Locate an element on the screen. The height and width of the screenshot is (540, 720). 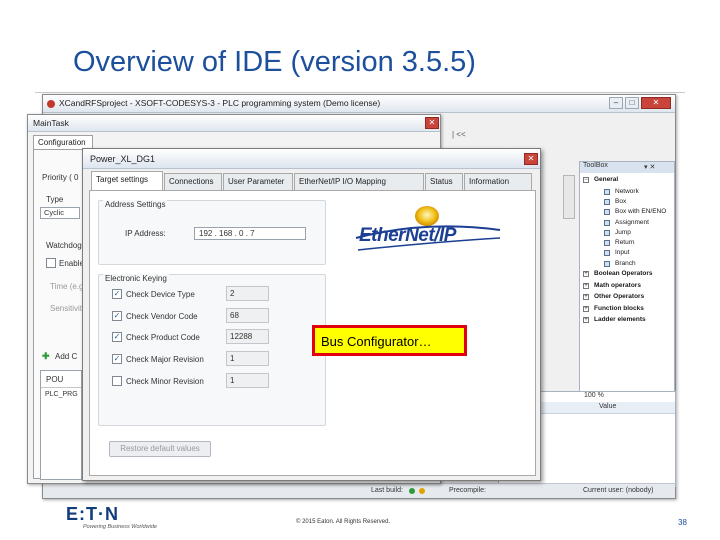
toolbox-item-label: Network is located at coordinates (627, 191).